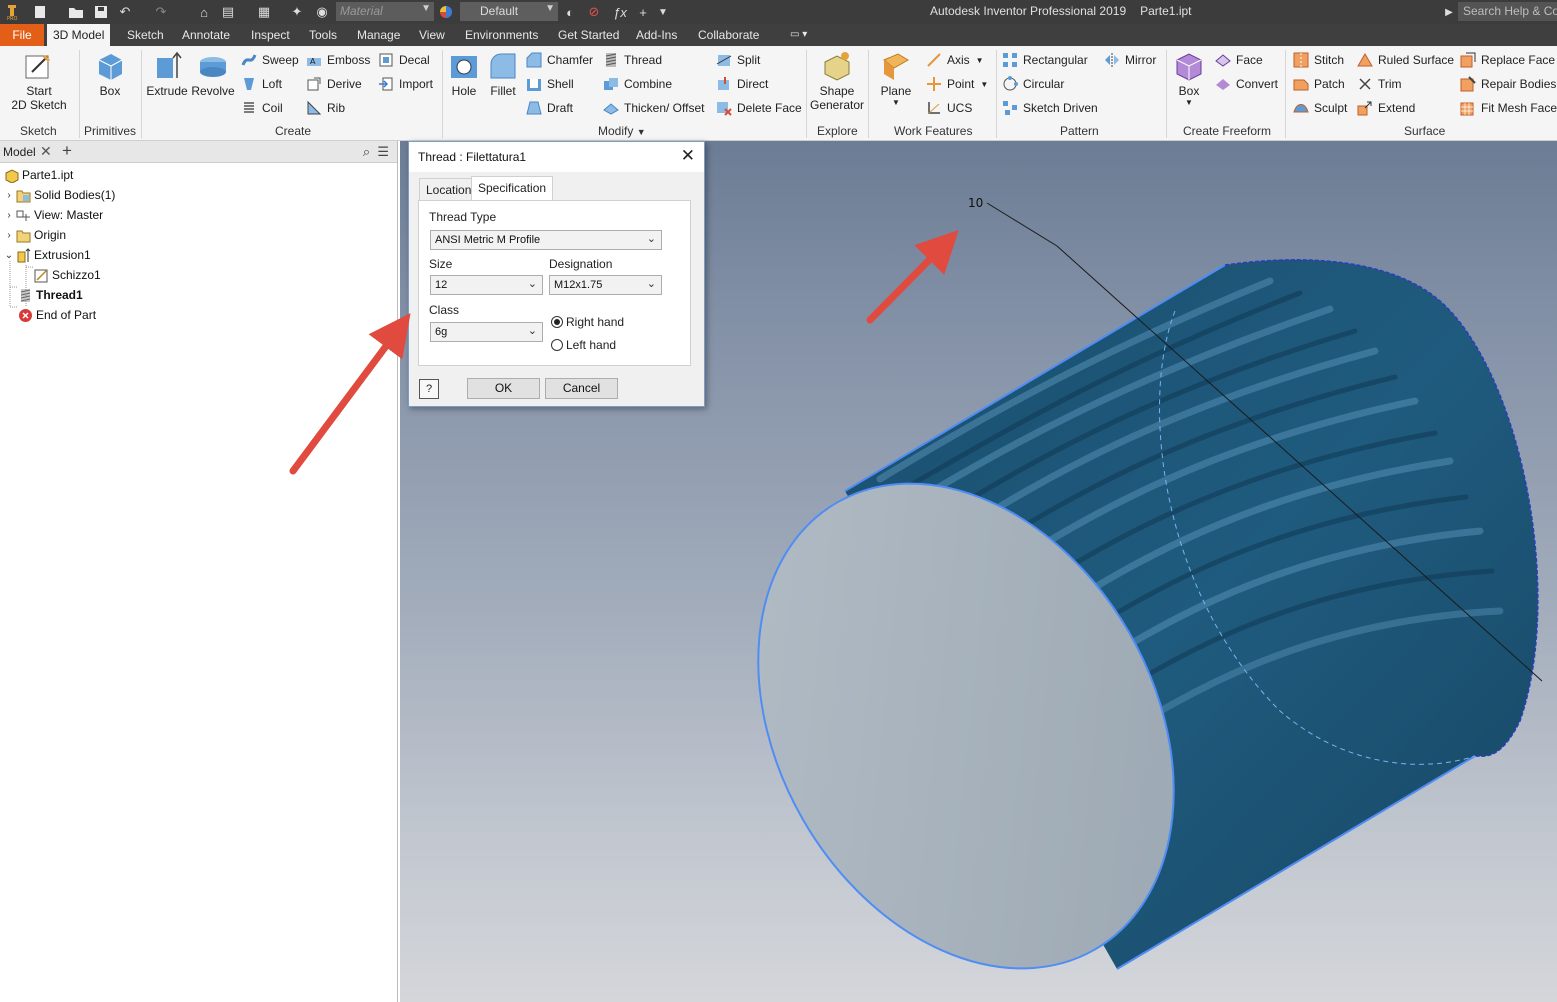  I want to click on customize-qat-icon: ▼, so click(663, 12).